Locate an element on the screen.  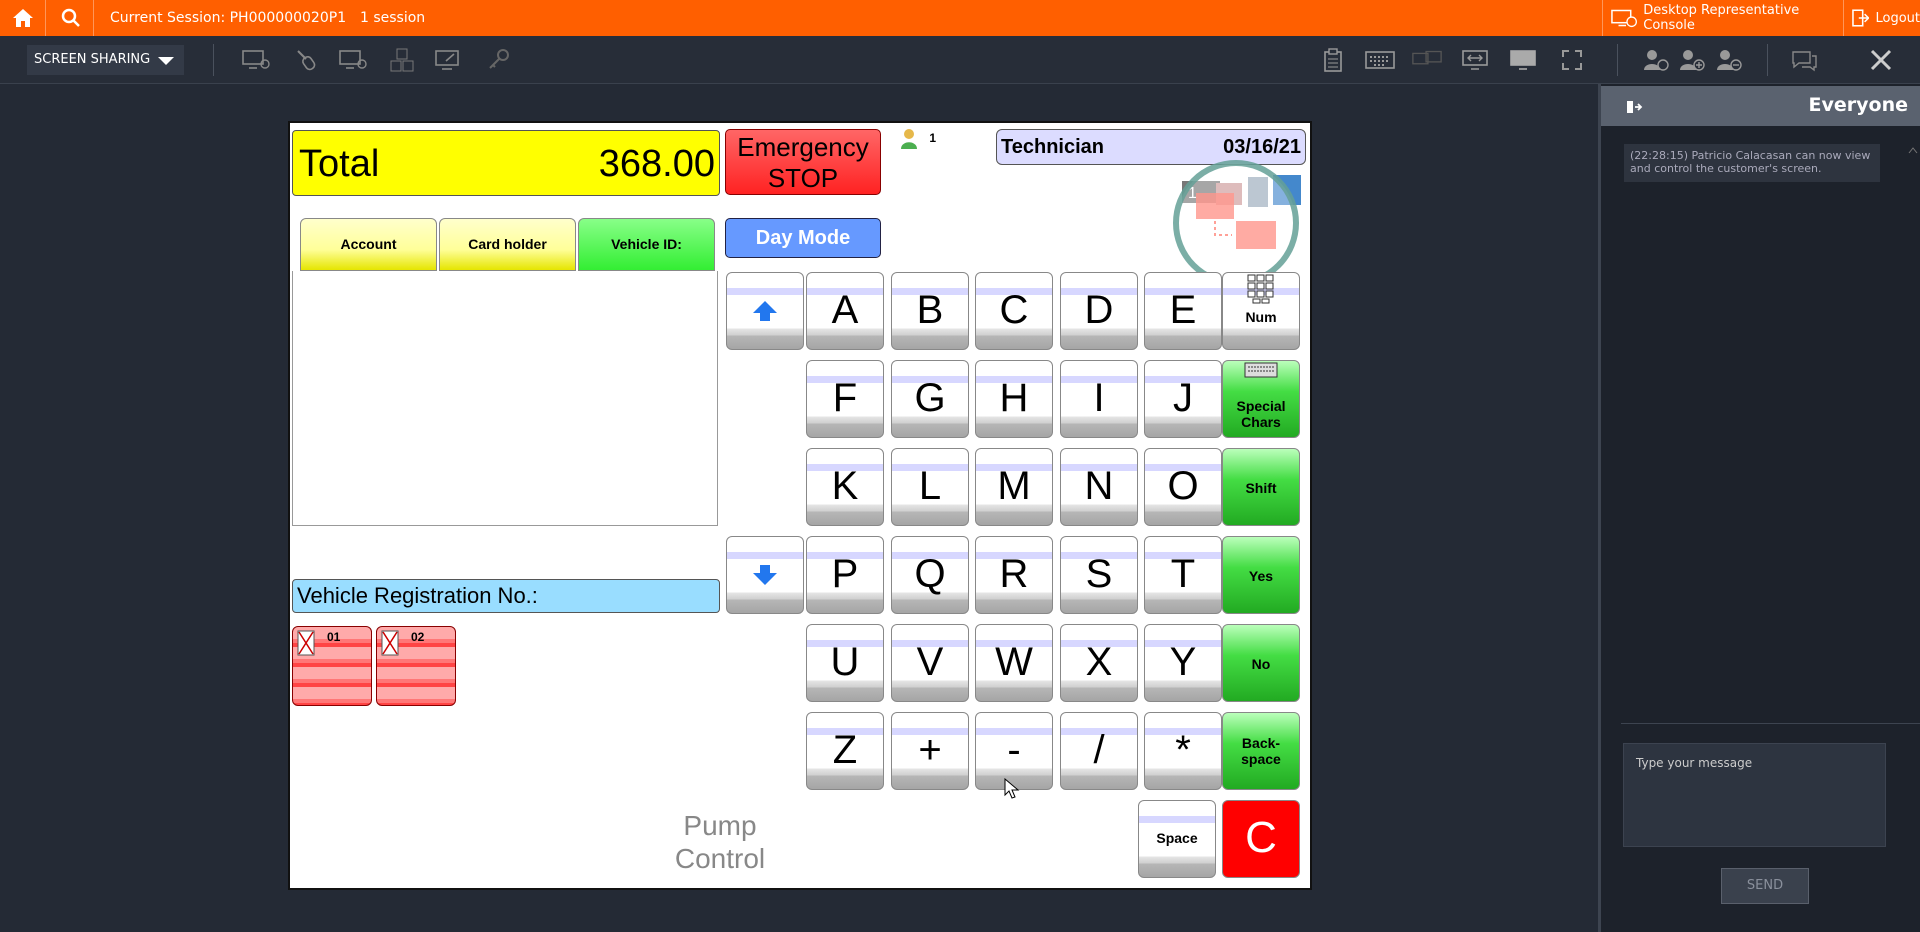
session-count: 1 session is located at coordinates (392, 18).